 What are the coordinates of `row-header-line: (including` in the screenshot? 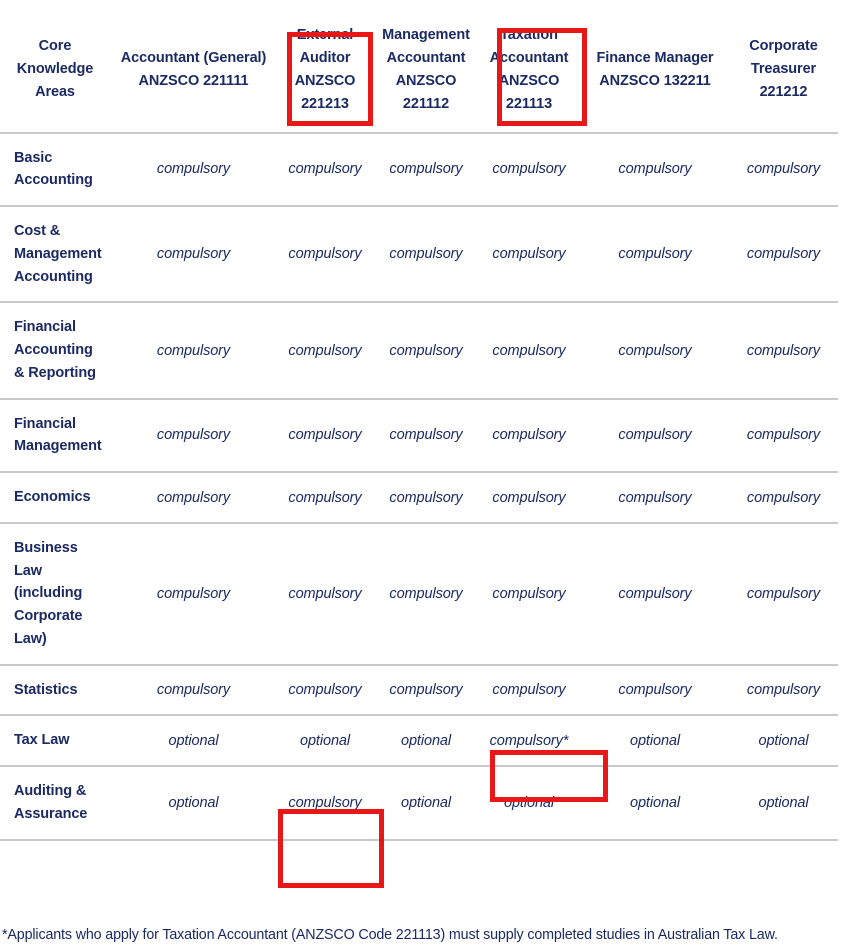 It's located at (48, 593).